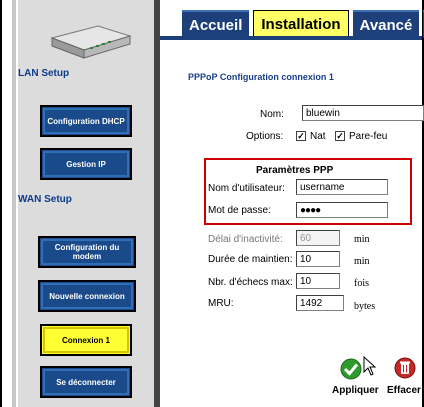 This screenshot has width=424, height=407. What do you see at coordinates (239, 210) in the screenshot?
I see `password-label: Mot de passe:` at bounding box center [239, 210].